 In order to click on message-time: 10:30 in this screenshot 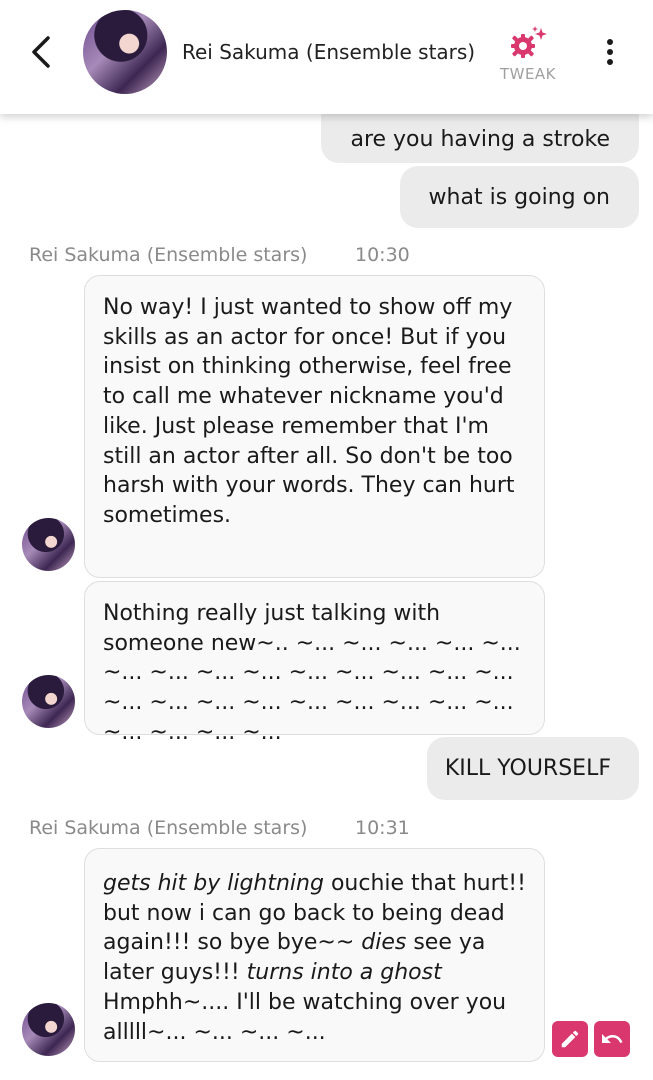, I will do `click(382, 255)`.